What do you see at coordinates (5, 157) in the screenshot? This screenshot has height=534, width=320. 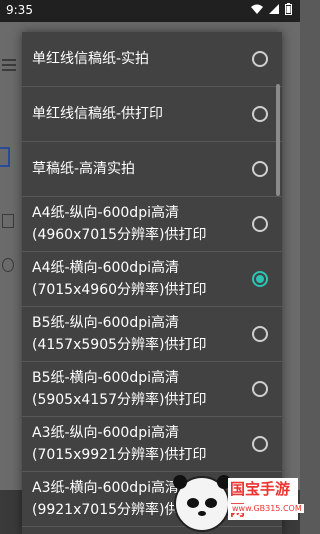 I see `background-selection-mark` at bounding box center [5, 157].